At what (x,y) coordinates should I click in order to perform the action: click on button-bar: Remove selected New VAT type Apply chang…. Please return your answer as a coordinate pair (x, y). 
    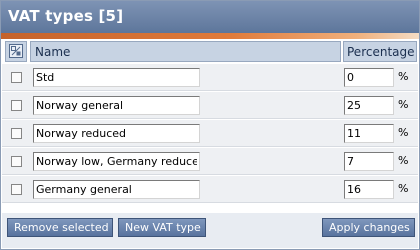
    Looking at the image, I should click on (210, 230).